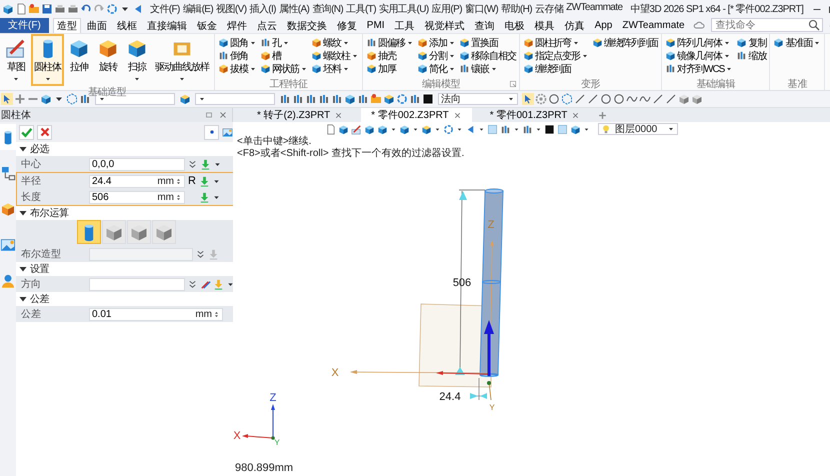 The height and width of the screenshot is (476, 830). What do you see at coordinates (182, 60) in the screenshot?
I see `ribbon-button: 驱动曲线放样` at bounding box center [182, 60].